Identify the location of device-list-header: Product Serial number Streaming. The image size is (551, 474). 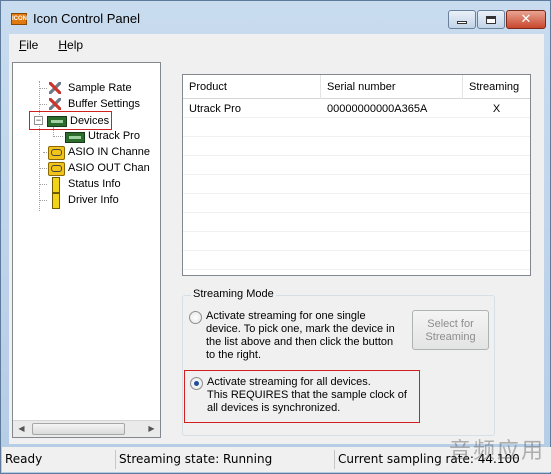
(356, 87).